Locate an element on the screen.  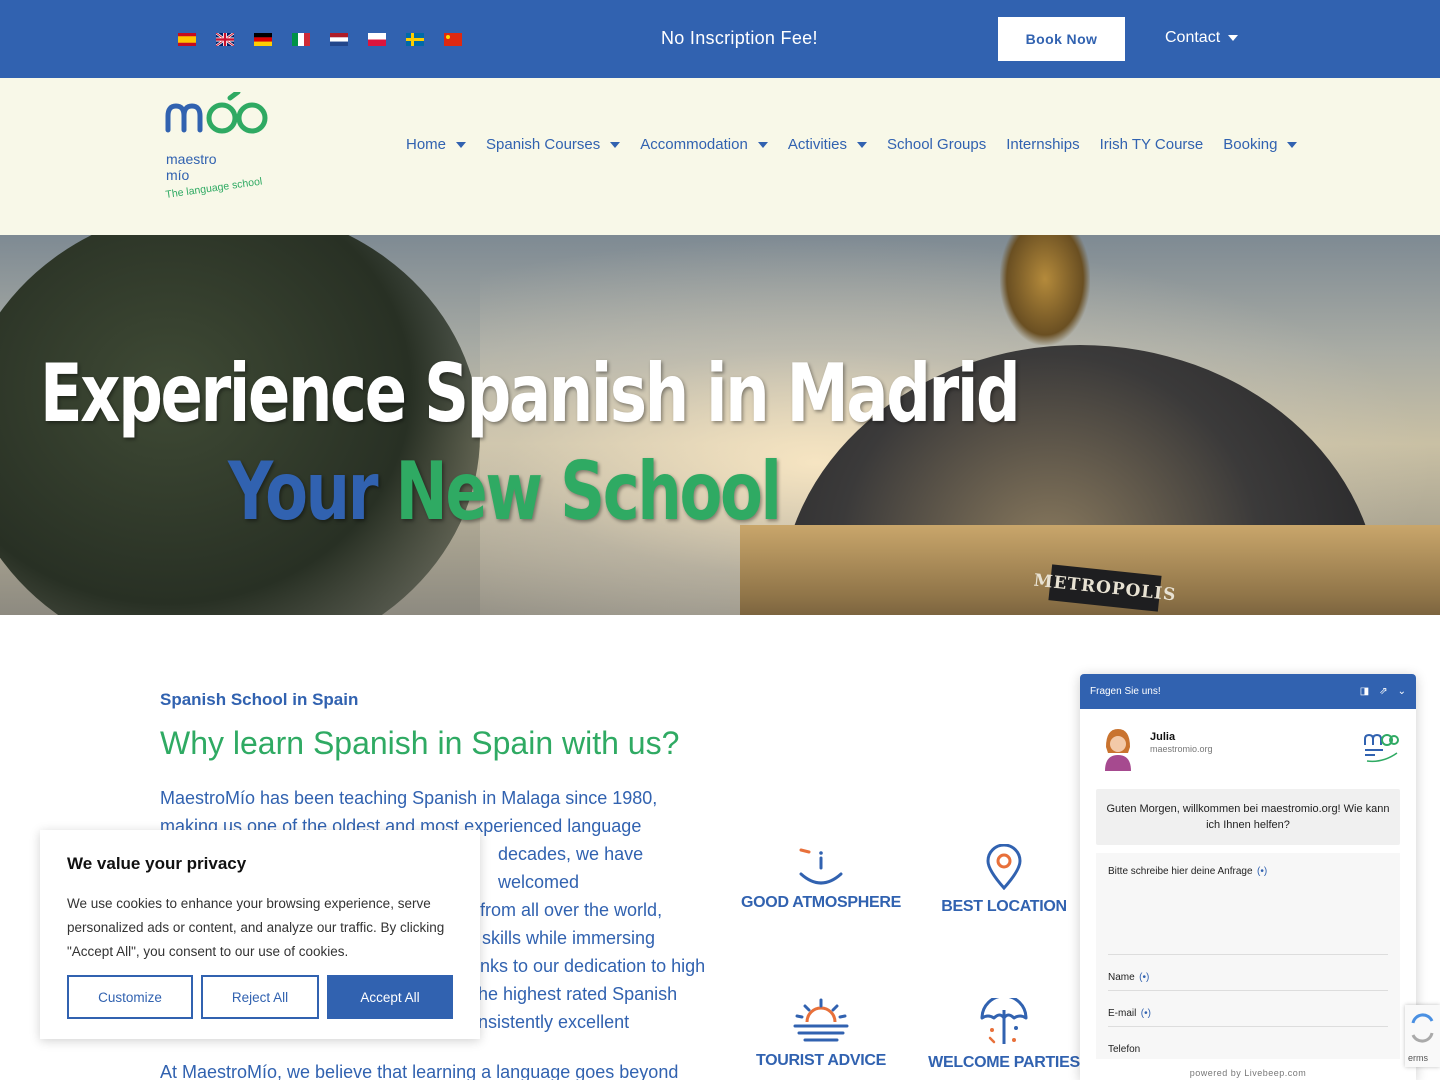
hero-subtitle: Your New School is located at coordinates (505, 491).